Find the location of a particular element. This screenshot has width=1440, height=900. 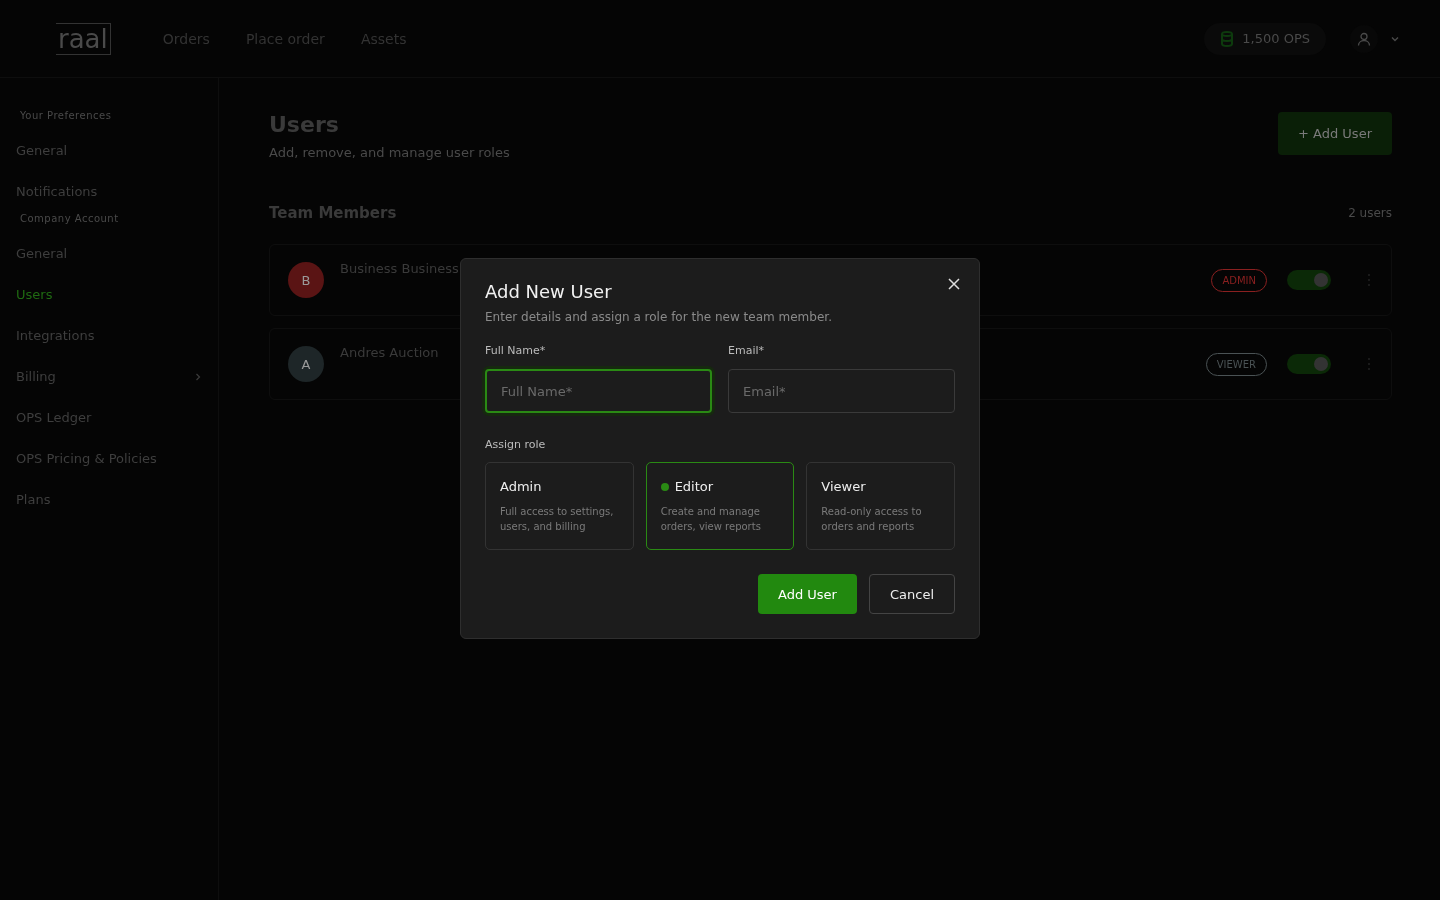

user-count: 2 users is located at coordinates (1370, 213).